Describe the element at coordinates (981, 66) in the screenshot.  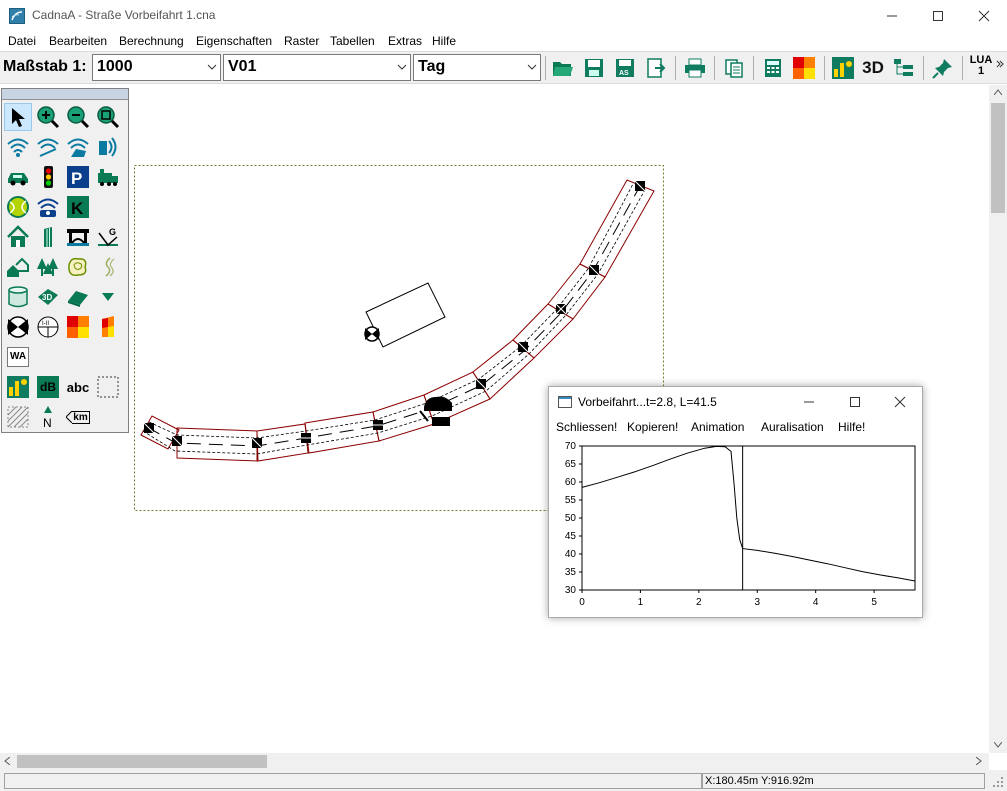
I see `lua-button: LUA 1` at that location.